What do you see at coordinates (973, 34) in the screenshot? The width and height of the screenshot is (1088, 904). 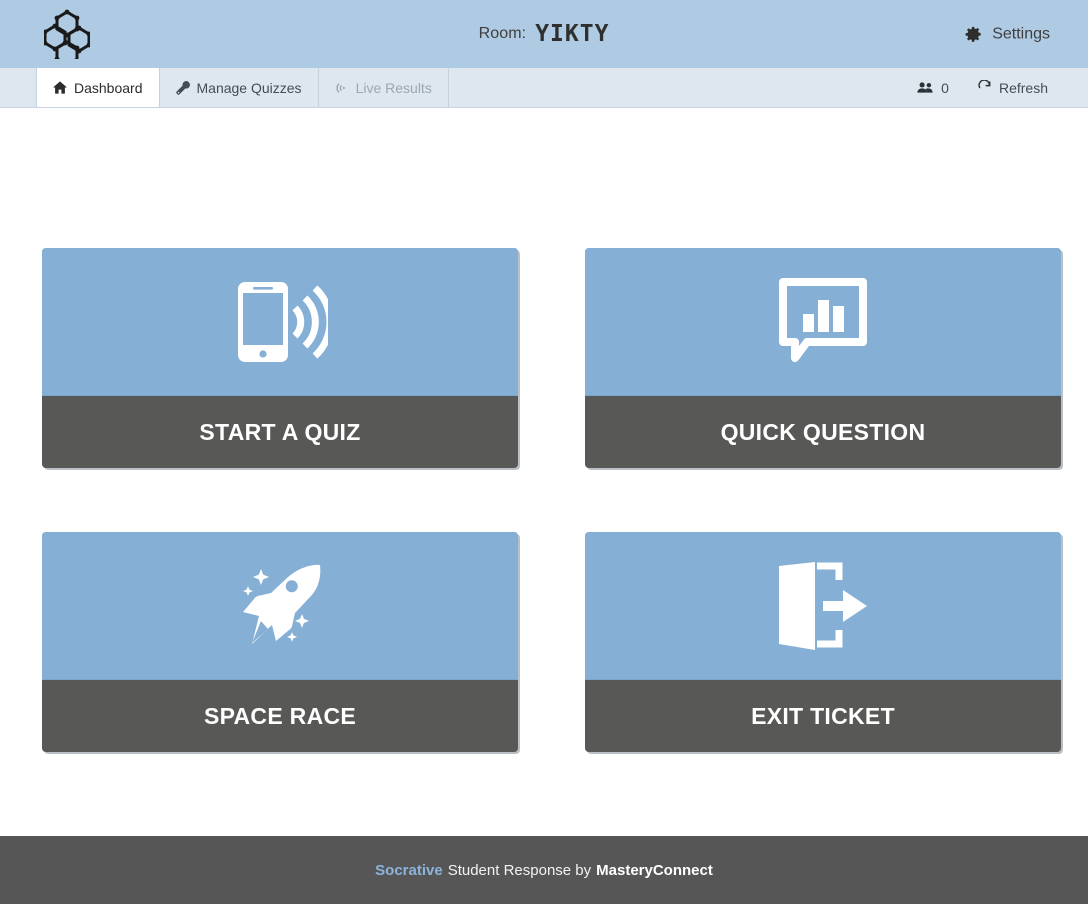 I see `gear-icon` at bounding box center [973, 34].